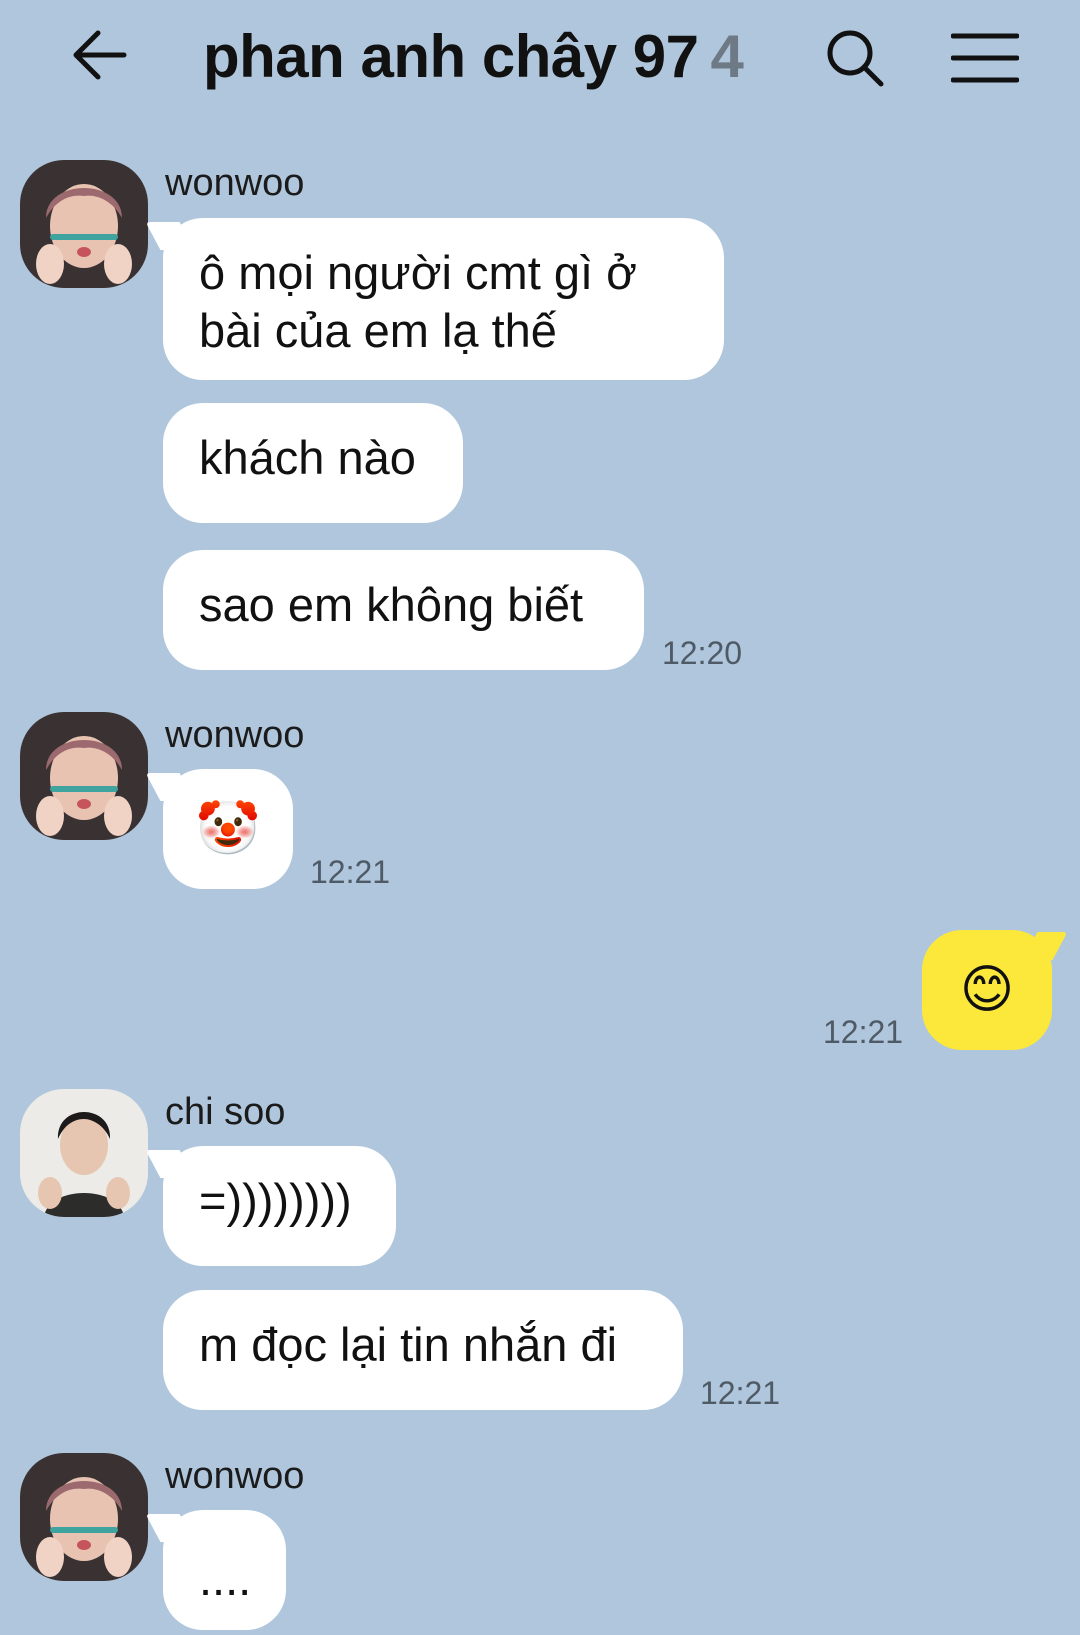 This screenshot has width=1080, height=1635. I want to click on message-bubble: =)))))))), so click(279, 1206).